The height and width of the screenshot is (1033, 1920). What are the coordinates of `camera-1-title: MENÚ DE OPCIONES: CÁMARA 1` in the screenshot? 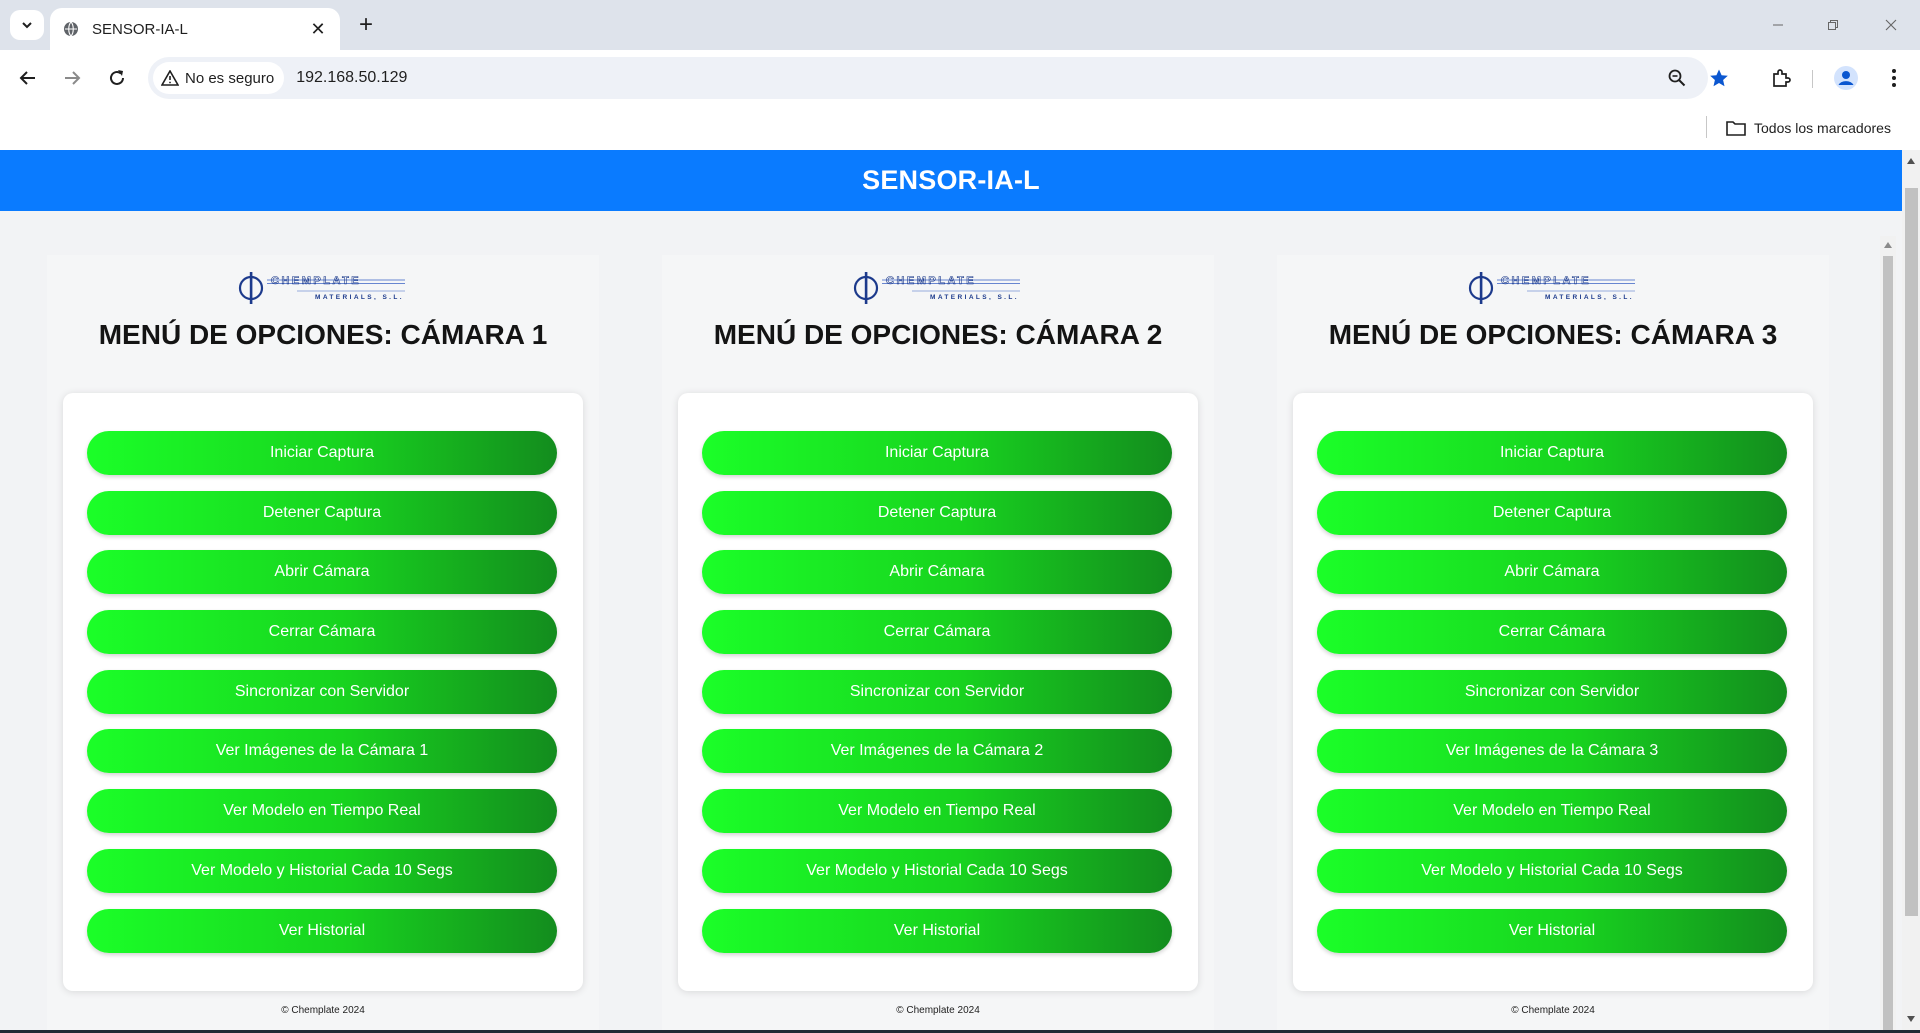 It's located at (323, 334).